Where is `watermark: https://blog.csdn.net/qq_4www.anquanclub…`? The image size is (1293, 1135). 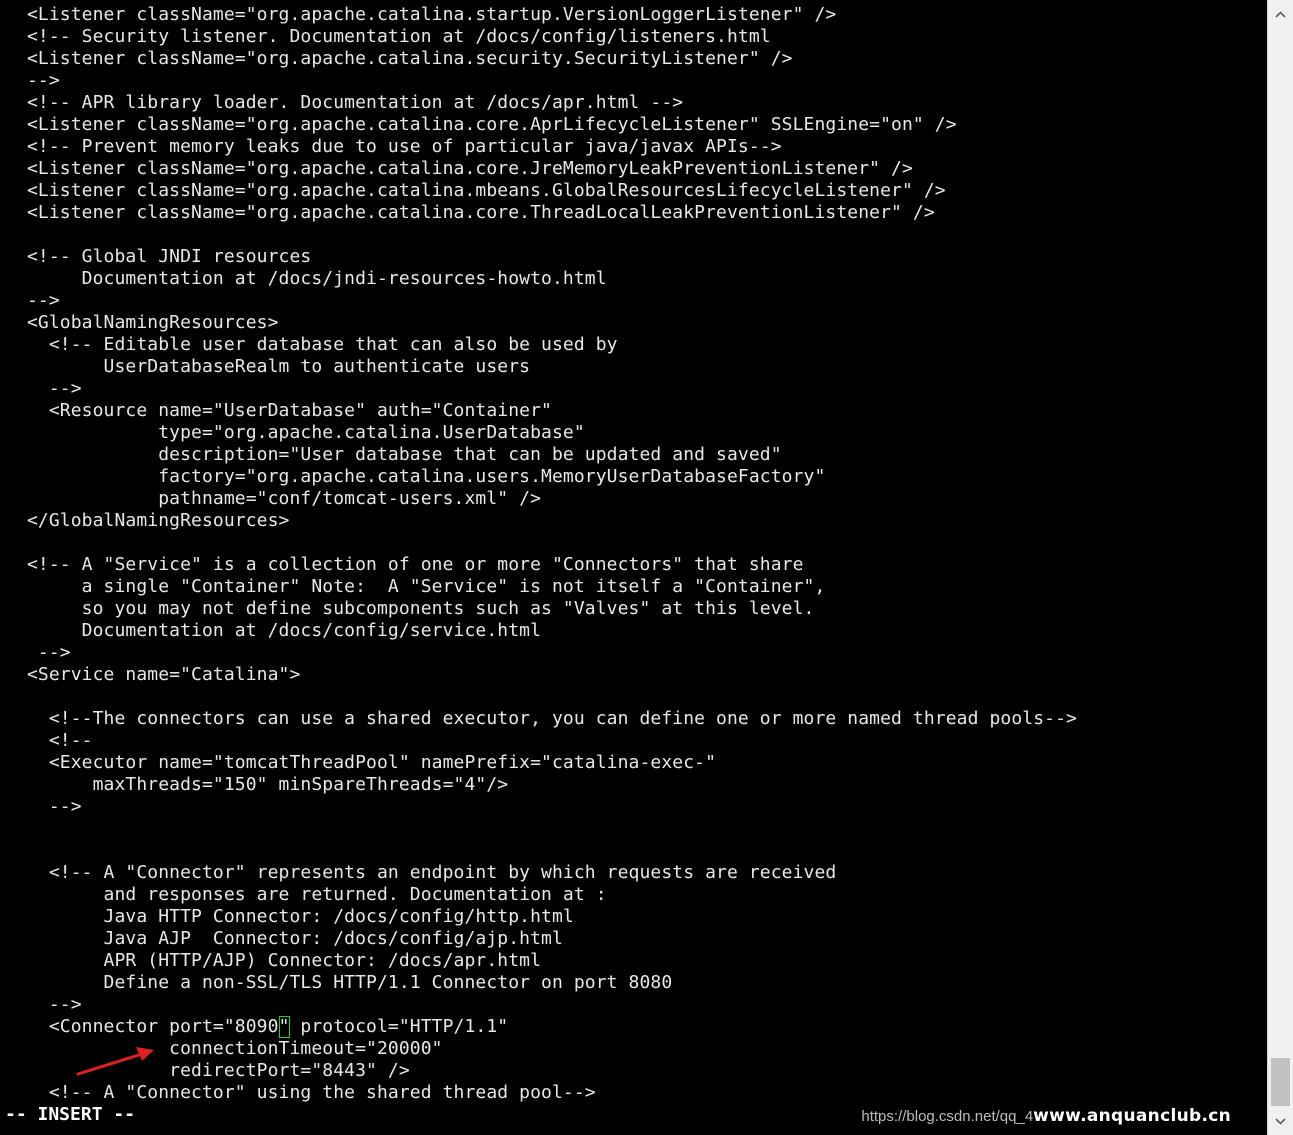 watermark: https://blog.csdn.net/qq_4www.anquanclub… is located at coordinates (1046, 1116).